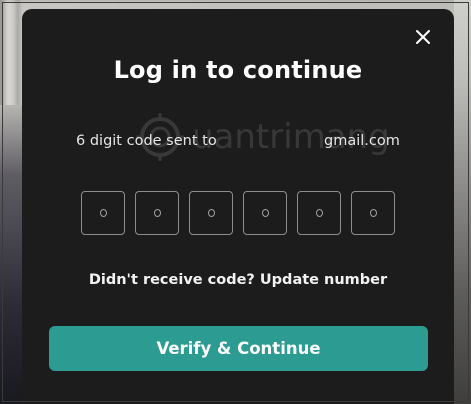 This screenshot has width=471, height=404. What do you see at coordinates (238, 348) in the screenshot?
I see `verify-continue-button: Verify & Continue` at bounding box center [238, 348].